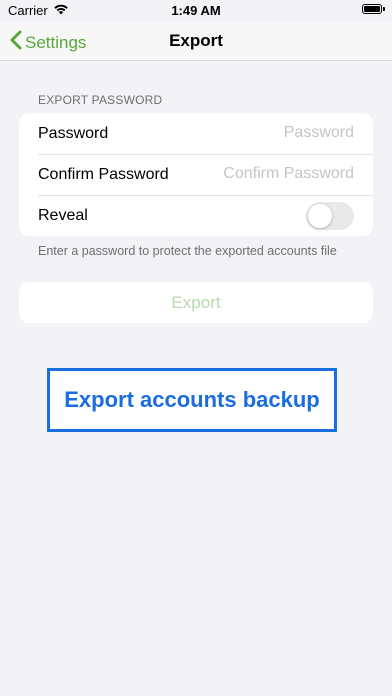  Describe the element at coordinates (196, 302) in the screenshot. I see `export-button: Export` at that location.